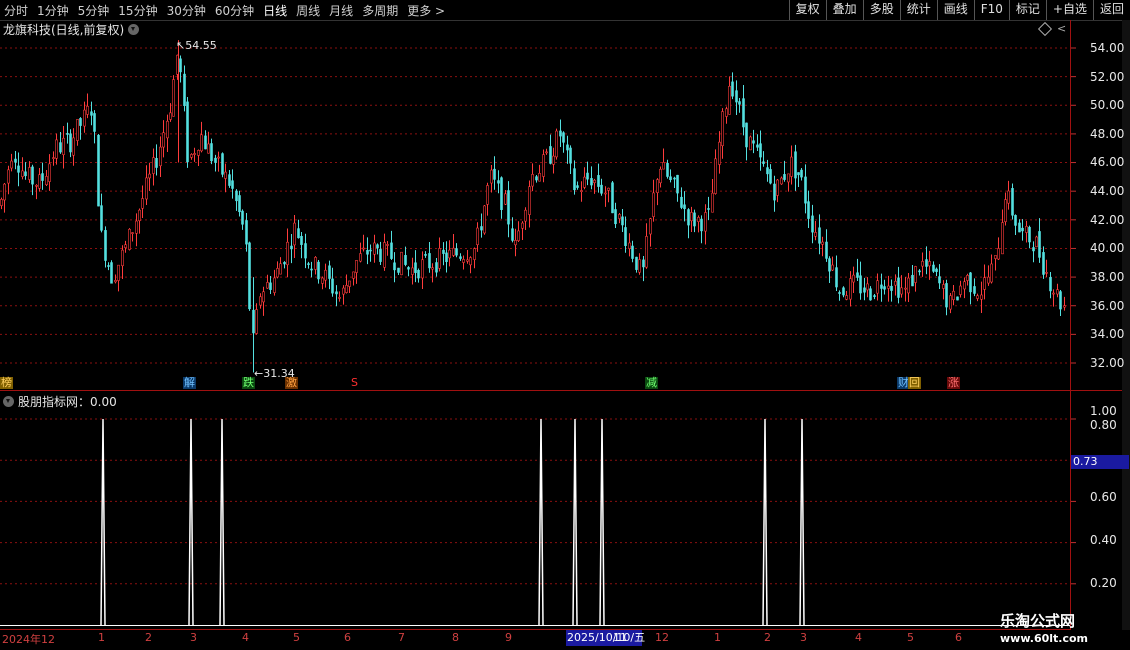  I want to click on date-label: 4, so click(858, 637).